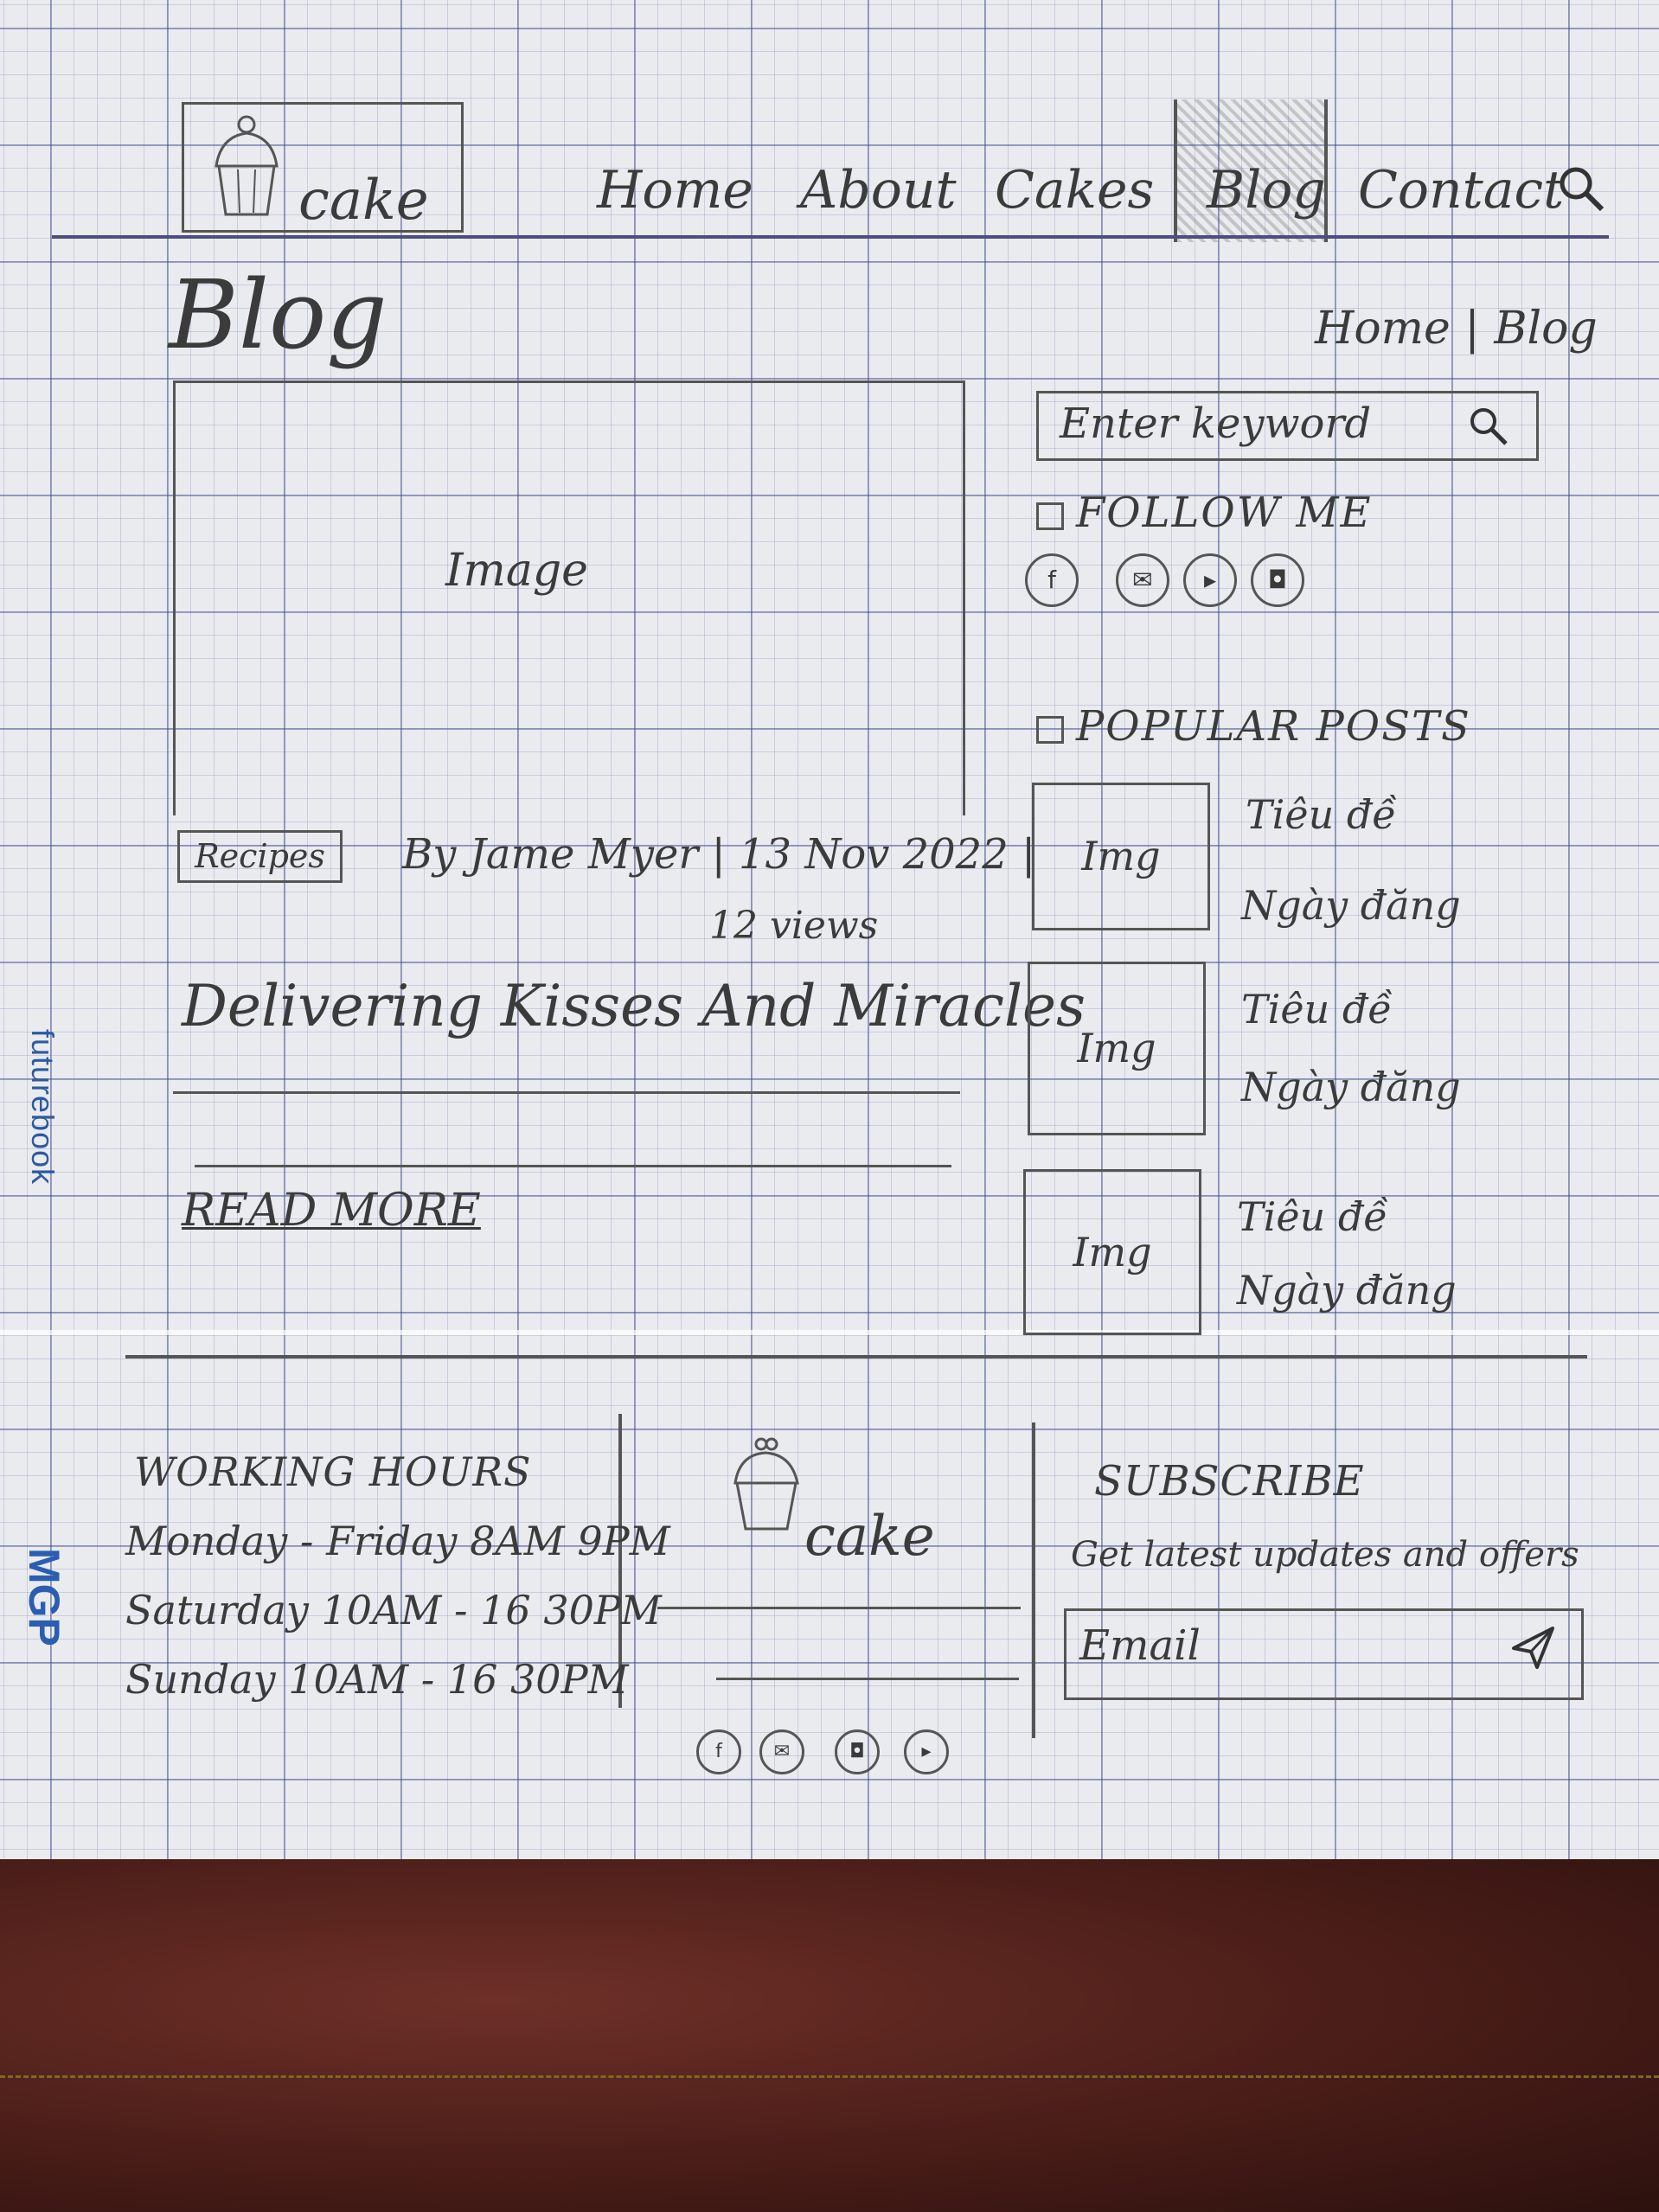  I want to click on footer-divider, so click(856, 1357).